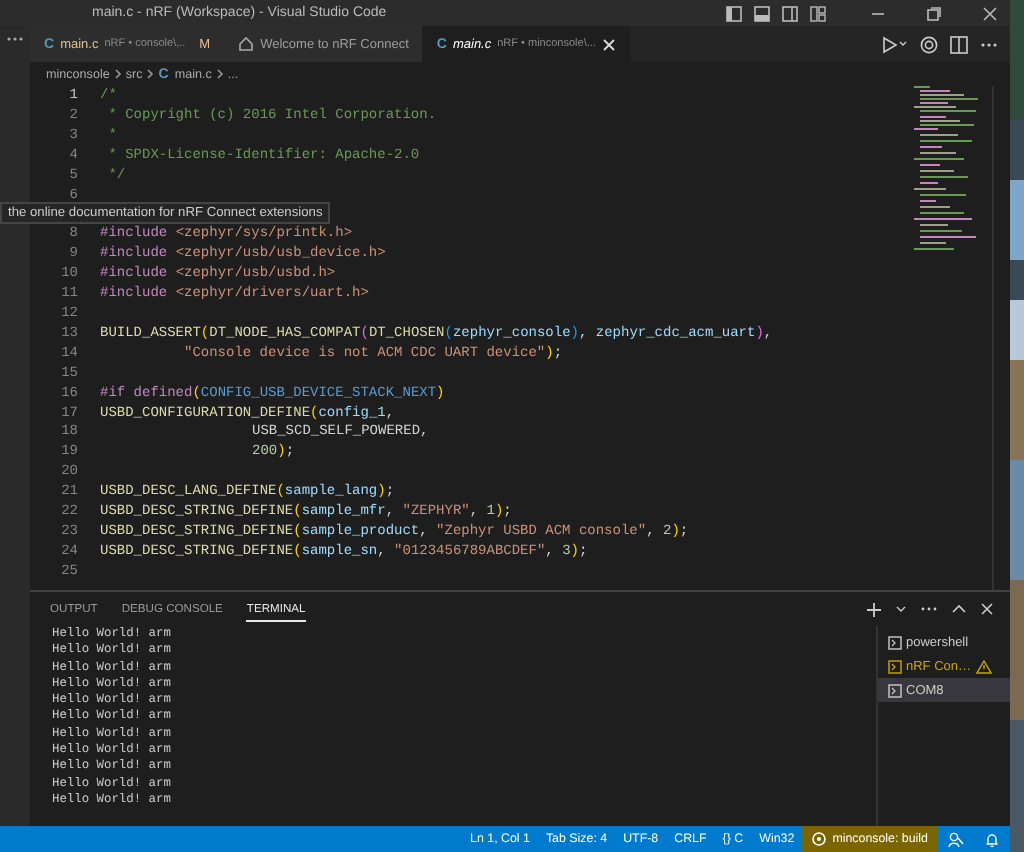  I want to click on chevron-up-icon, so click(959, 609).